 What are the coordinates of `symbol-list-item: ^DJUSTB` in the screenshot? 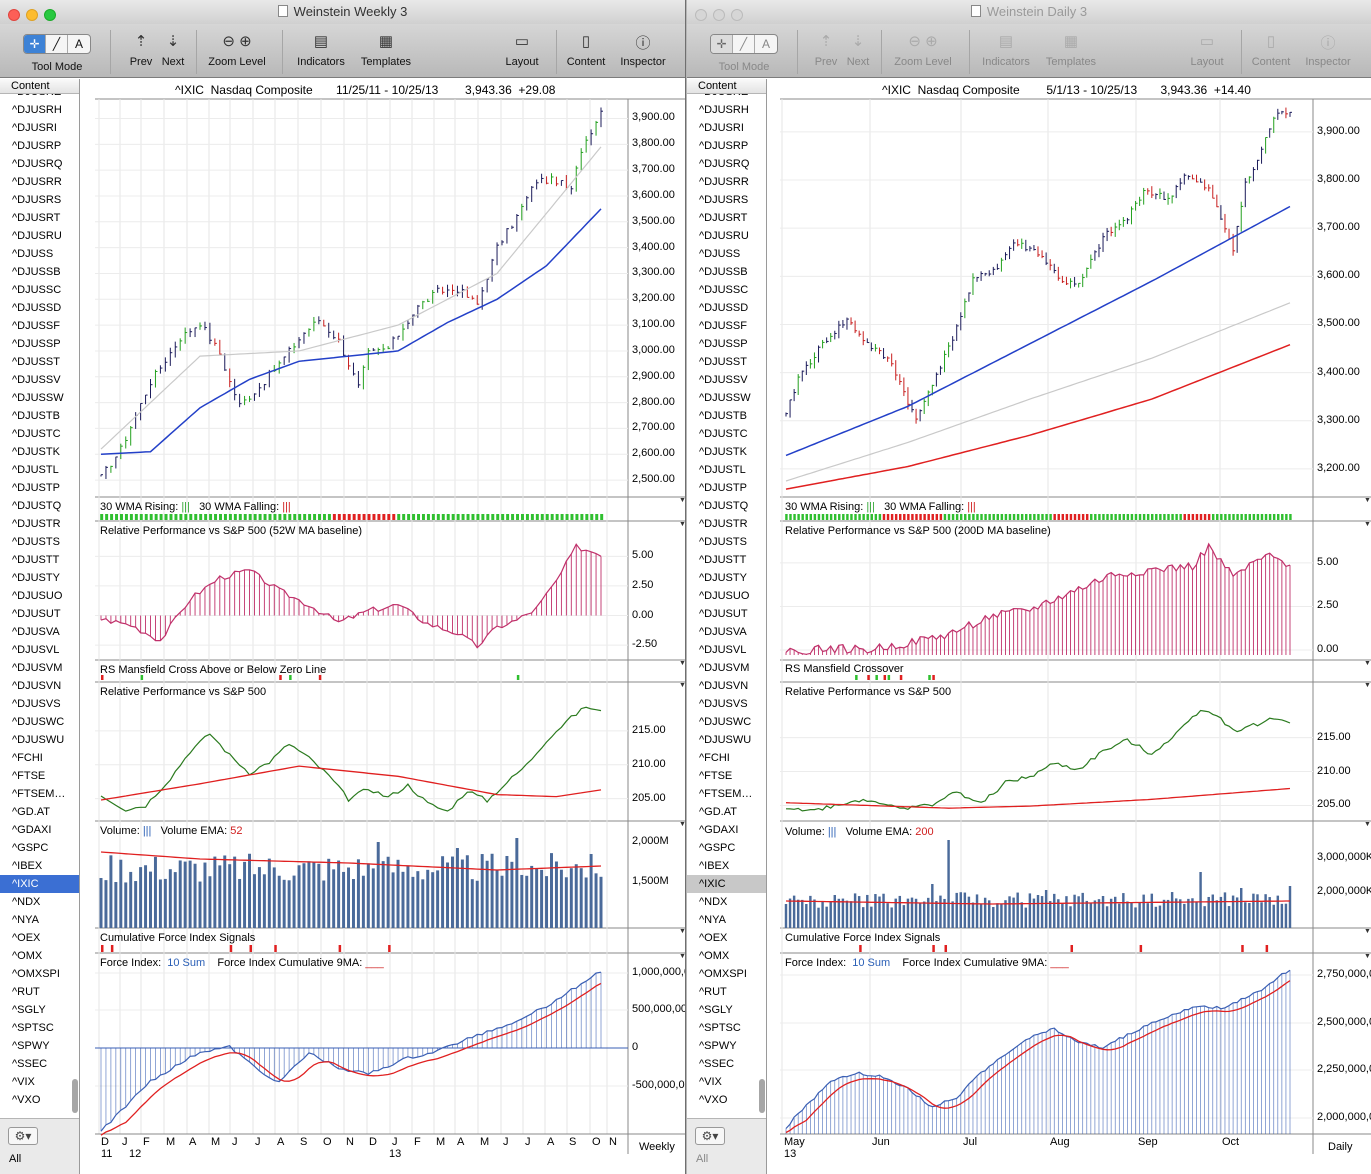 It's located at (726, 416).